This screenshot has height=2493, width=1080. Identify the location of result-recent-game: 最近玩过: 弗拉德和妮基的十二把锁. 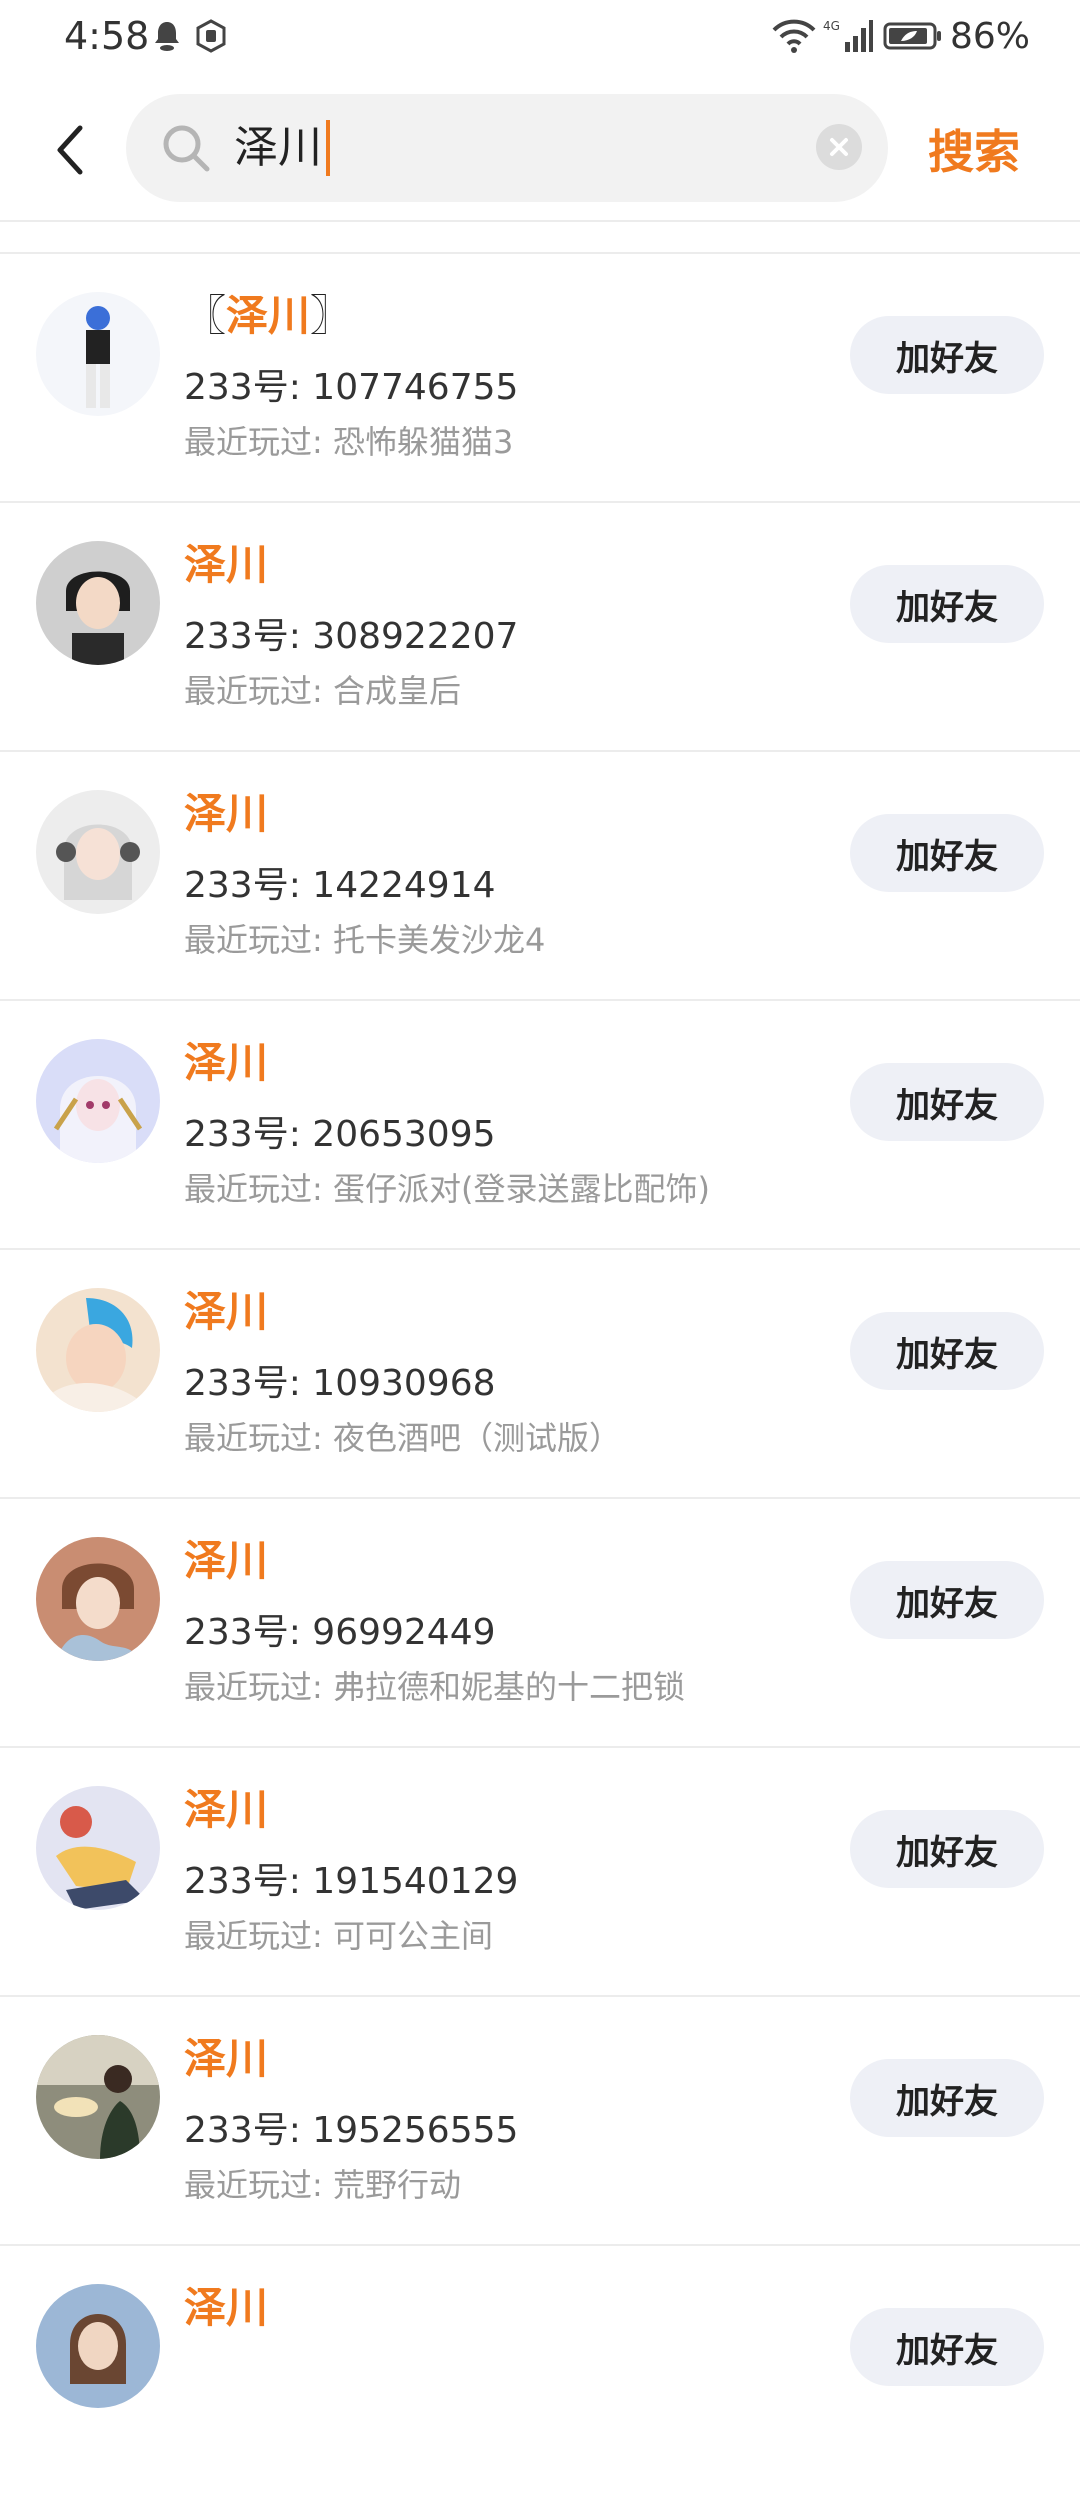
(434, 1687).